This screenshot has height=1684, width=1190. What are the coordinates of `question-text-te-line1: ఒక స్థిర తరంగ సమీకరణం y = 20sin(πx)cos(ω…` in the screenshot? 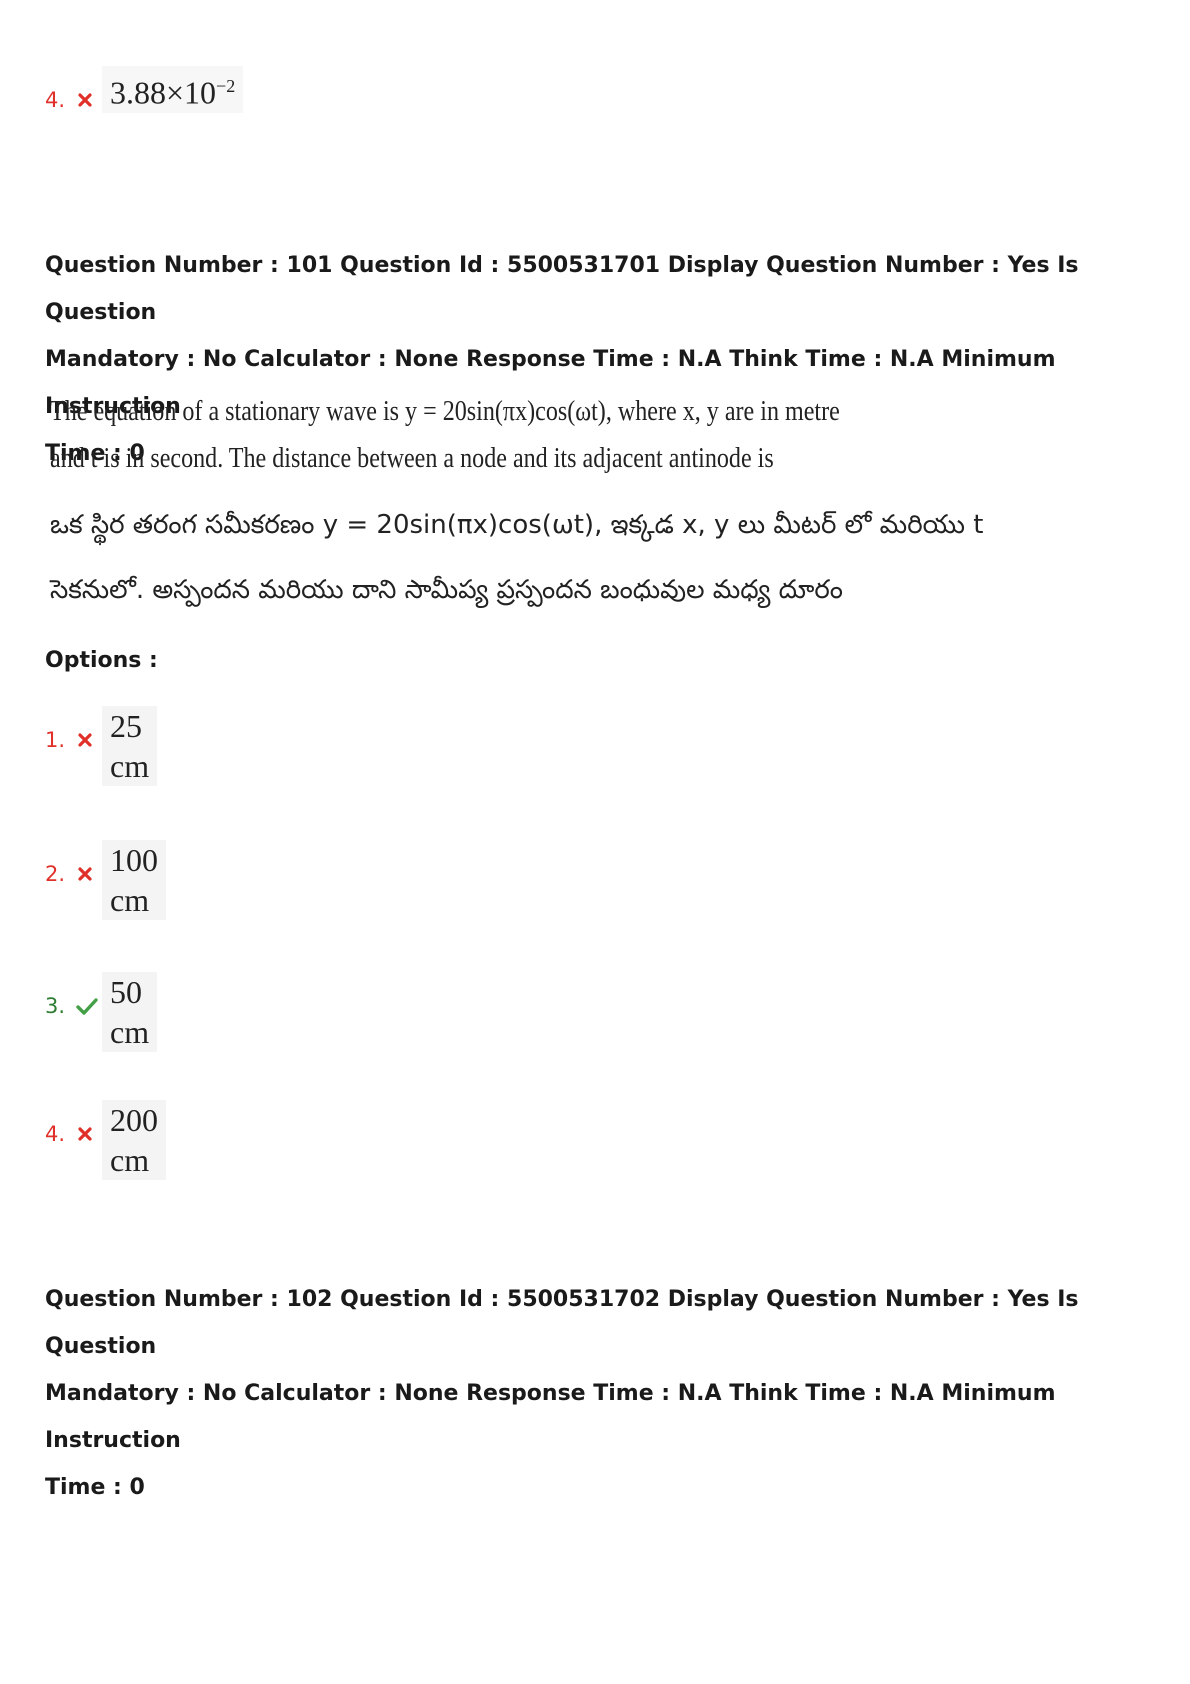 It's located at (517, 525).